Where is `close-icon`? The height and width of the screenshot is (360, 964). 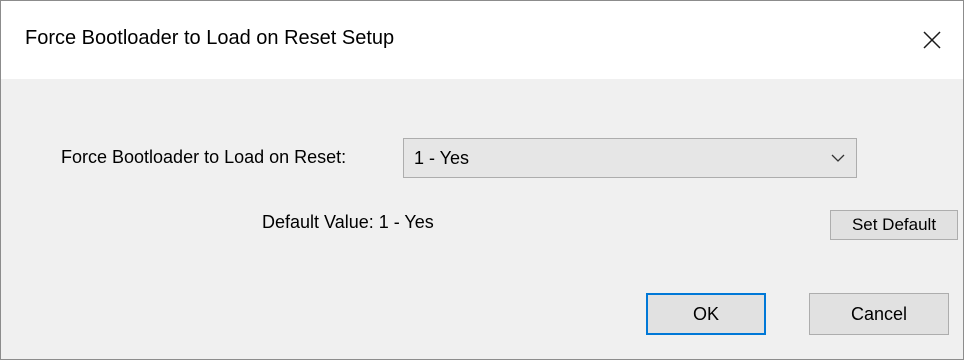 close-icon is located at coordinates (932, 40).